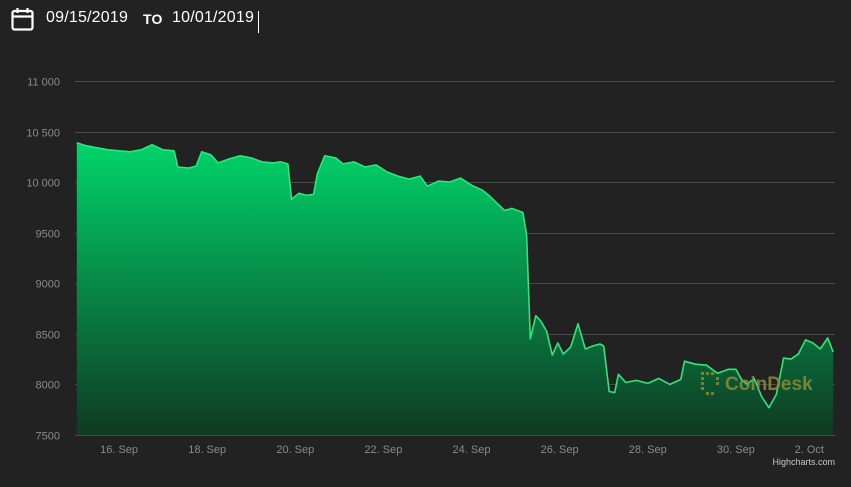 The height and width of the screenshot is (487, 851). What do you see at coordinates (43, 134) in the screenshot?
I see `y-tick-label: 10 500` at bounding box center [43, 134].